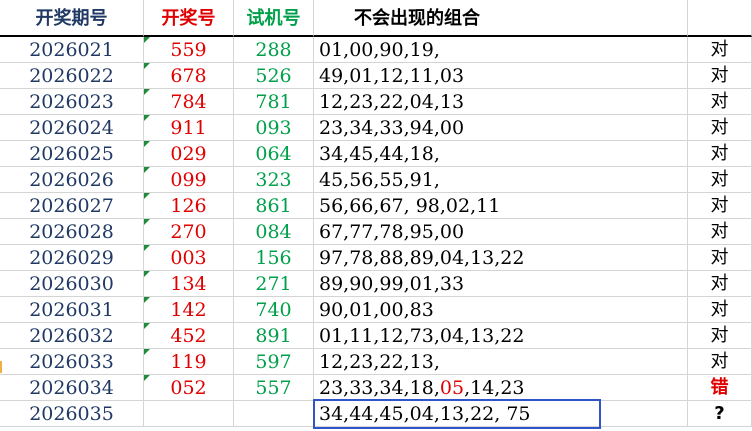 Image resolution: width=752 pixels, height=431 pixels. Describe the element at coordinates (720, 18) in the screenshot. I see `header-result` at that location.